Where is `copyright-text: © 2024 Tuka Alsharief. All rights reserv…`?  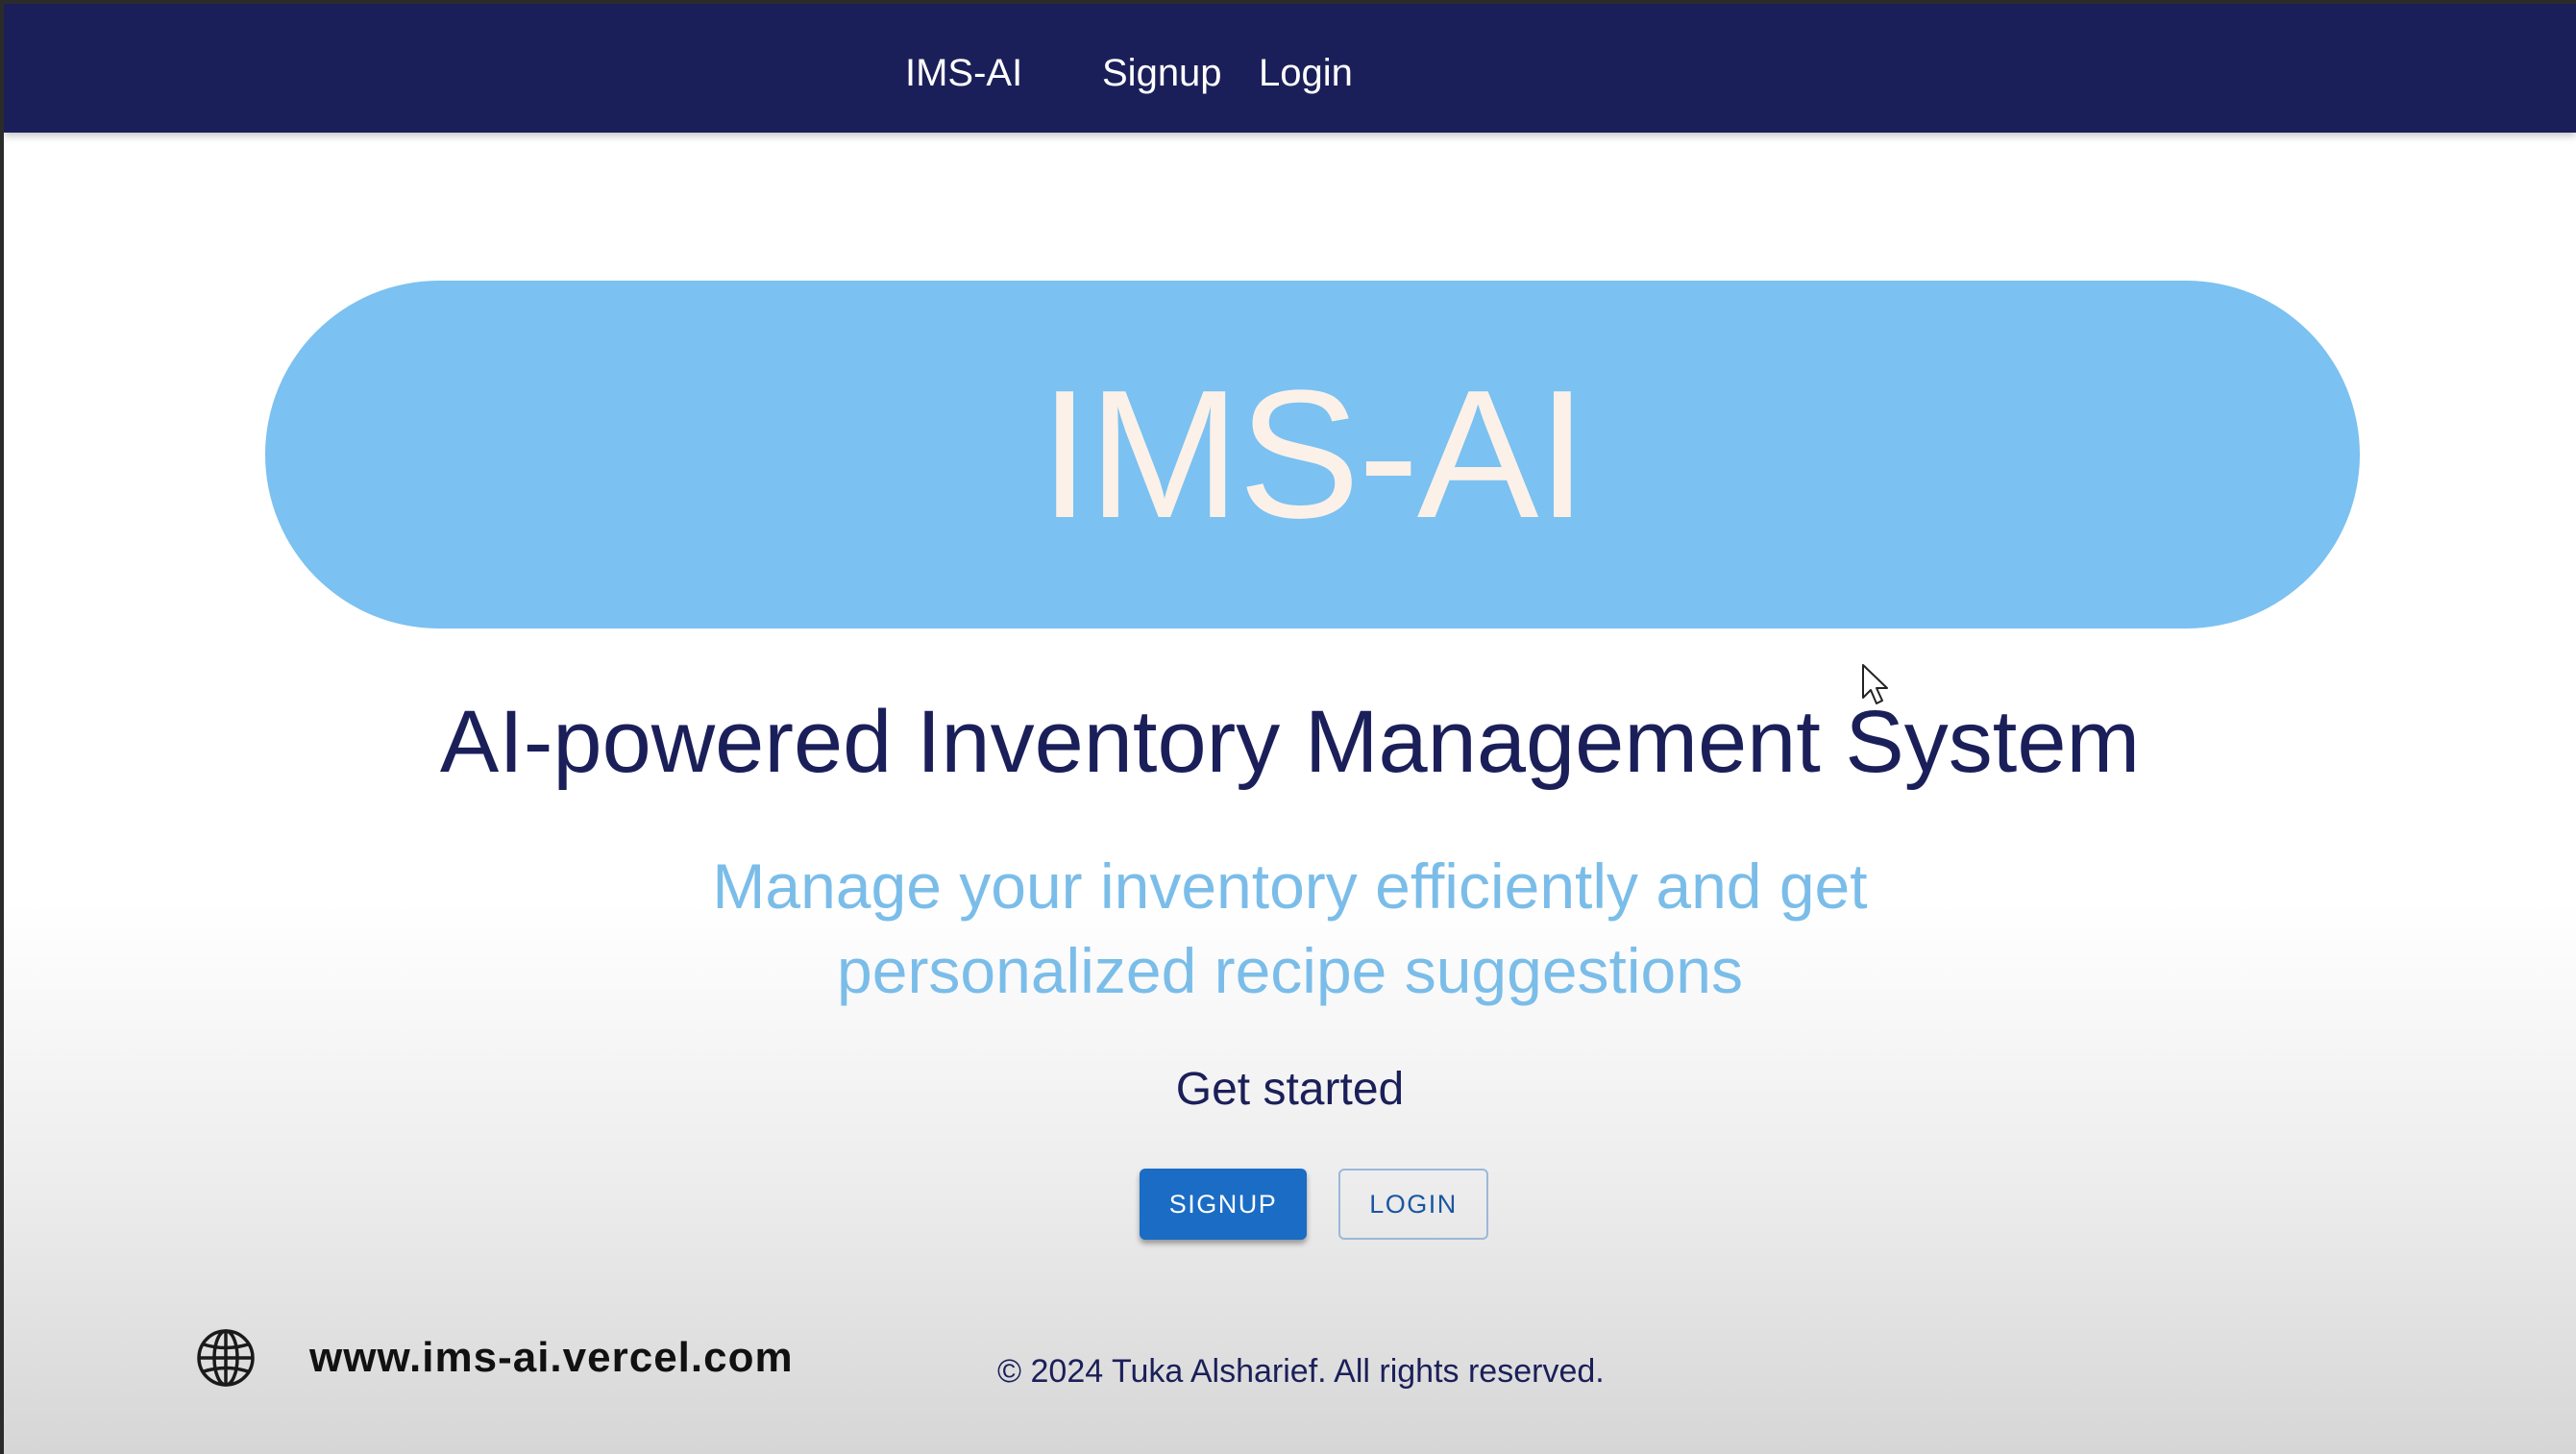
copyright-text: © 2024 Tuka Alsharief. All rights reserv… is located at coordinates (1301, 1371).